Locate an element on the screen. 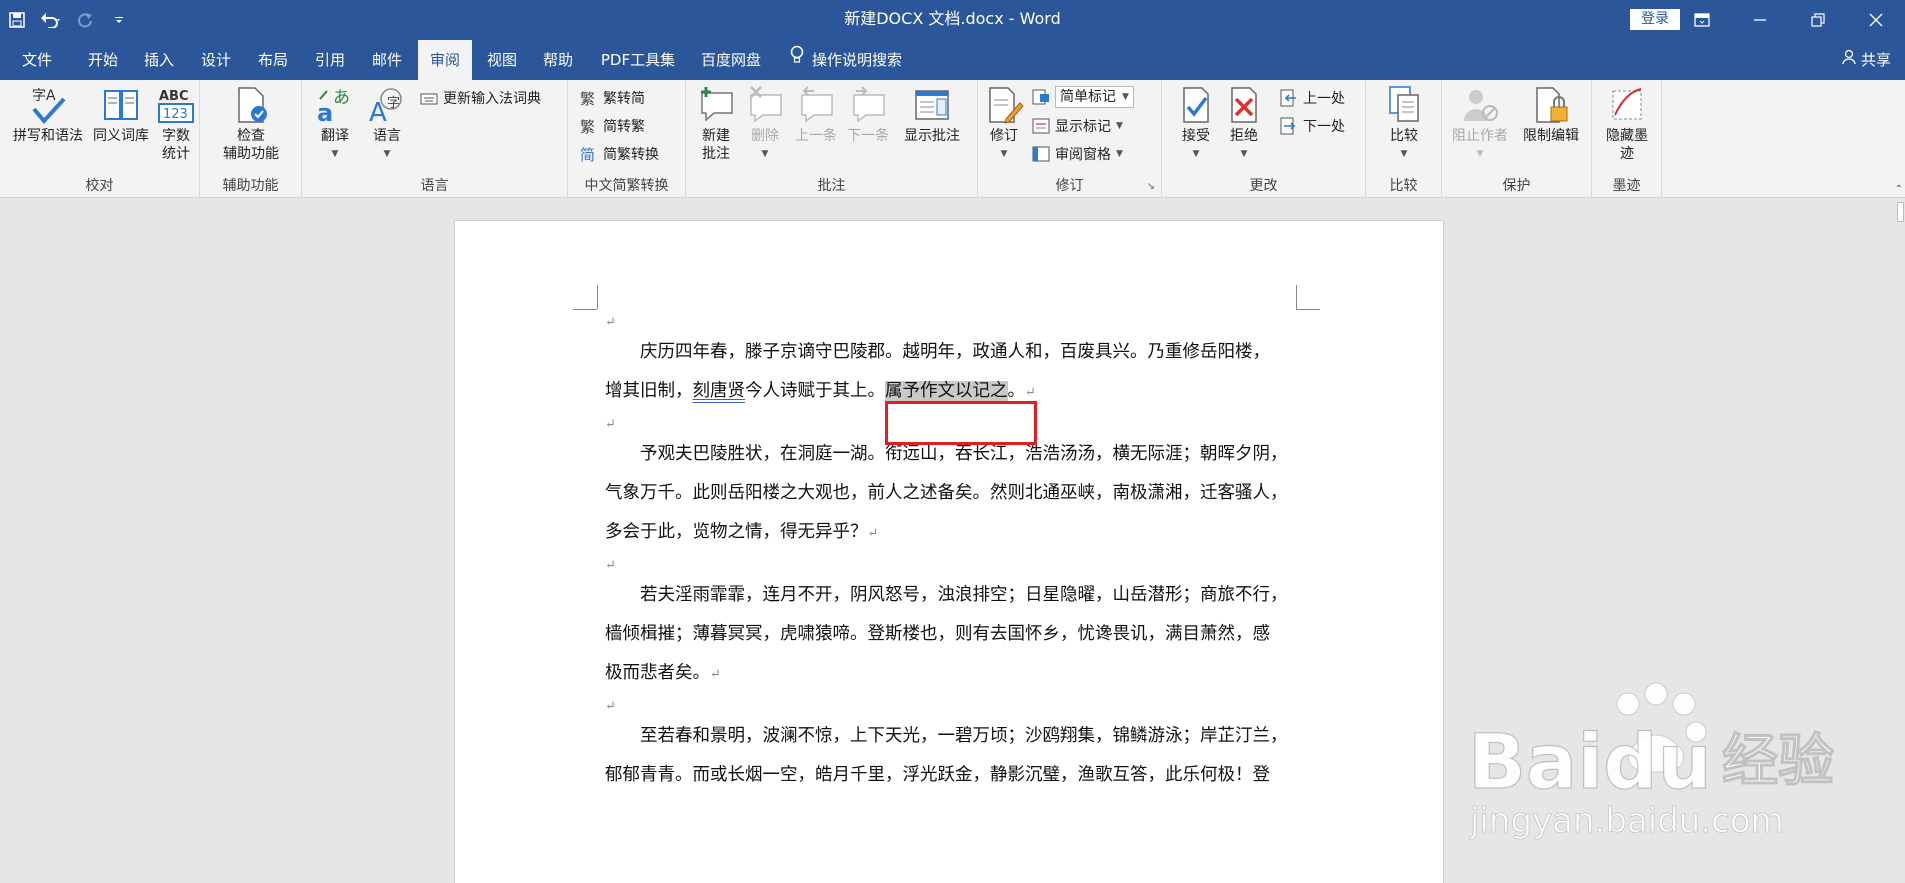  minimize-icon is located at coordinates (1760, 20).